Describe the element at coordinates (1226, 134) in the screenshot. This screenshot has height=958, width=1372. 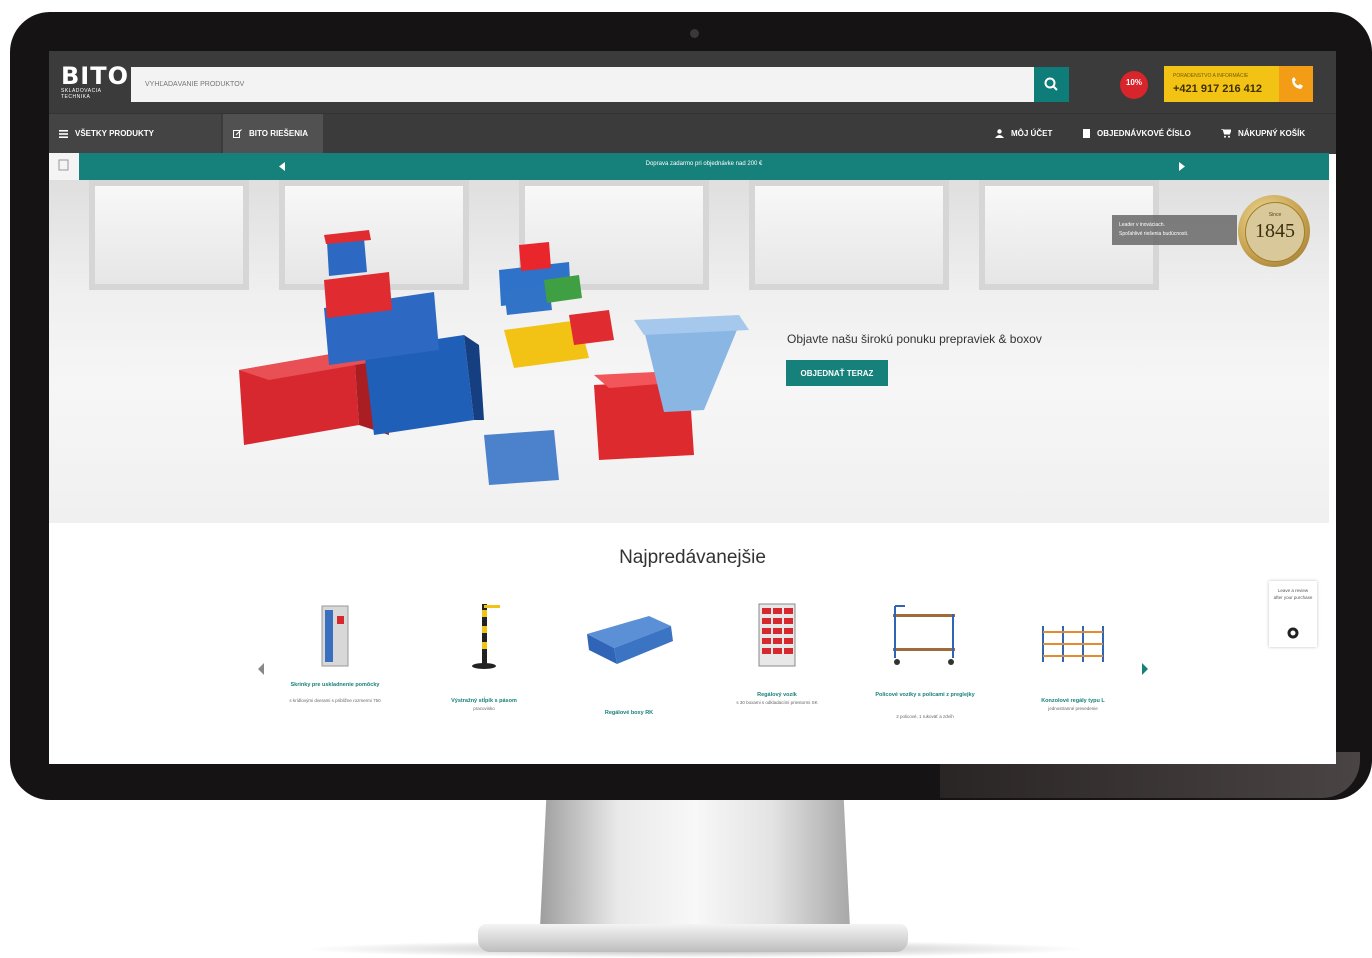
I see `cart-icon` at that location.